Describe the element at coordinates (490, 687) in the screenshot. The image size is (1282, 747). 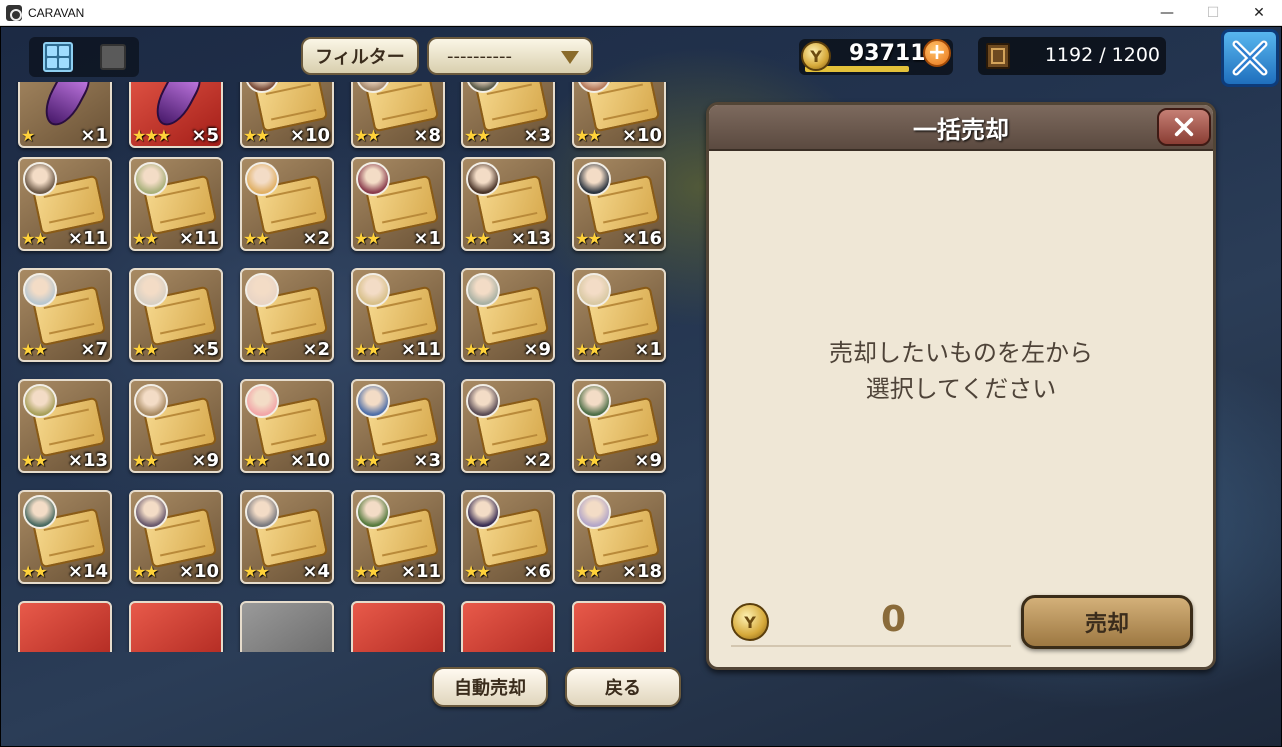
I see `auto-sell-button: 自動売却` at that location.